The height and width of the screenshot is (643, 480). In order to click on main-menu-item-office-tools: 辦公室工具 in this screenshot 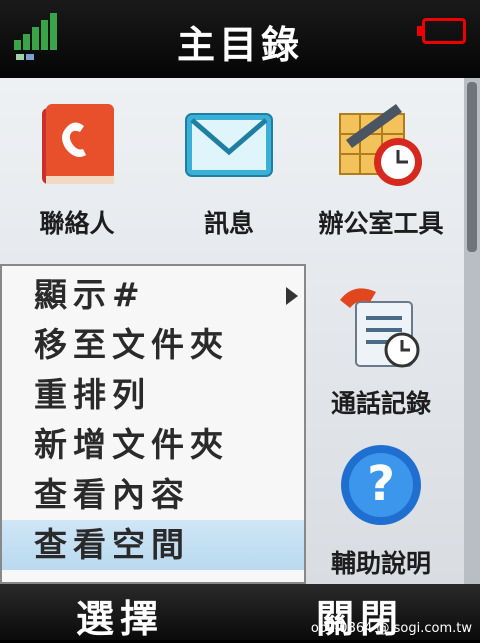, I will do `click(381, 163)`.